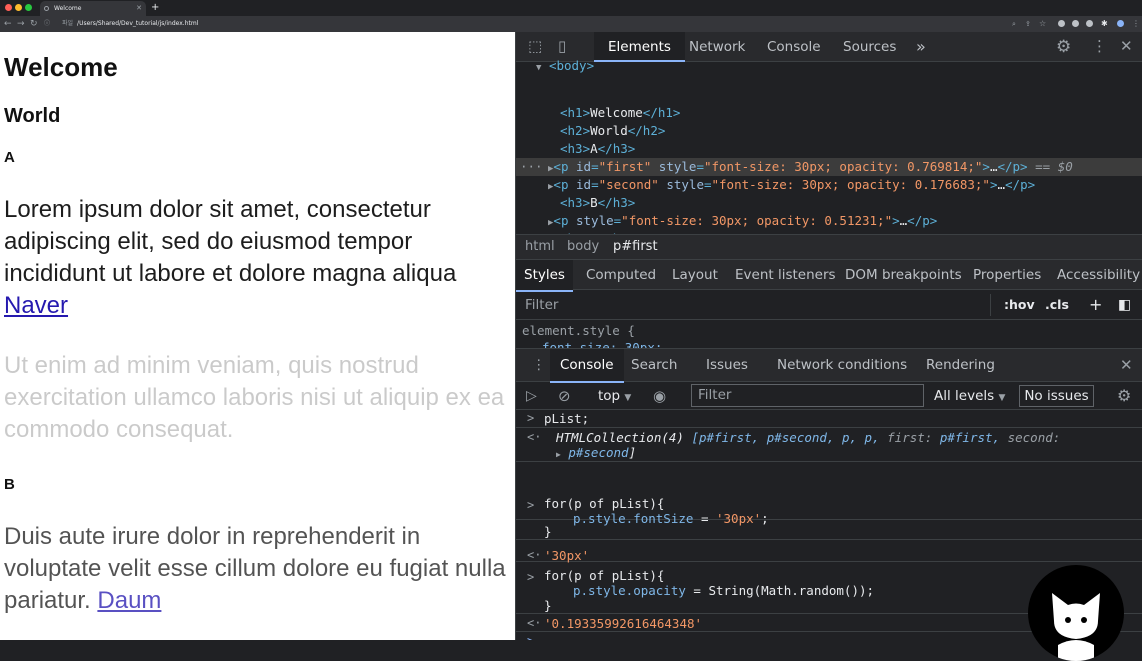 The height and width of the screenshot is (661, 1142). What do you see at coordinates (757, 220) in the screenshot?
I see `dom-p3-style: "font-size: 30px; opacity: 0.51231;"` at bounding box center [757, 220].